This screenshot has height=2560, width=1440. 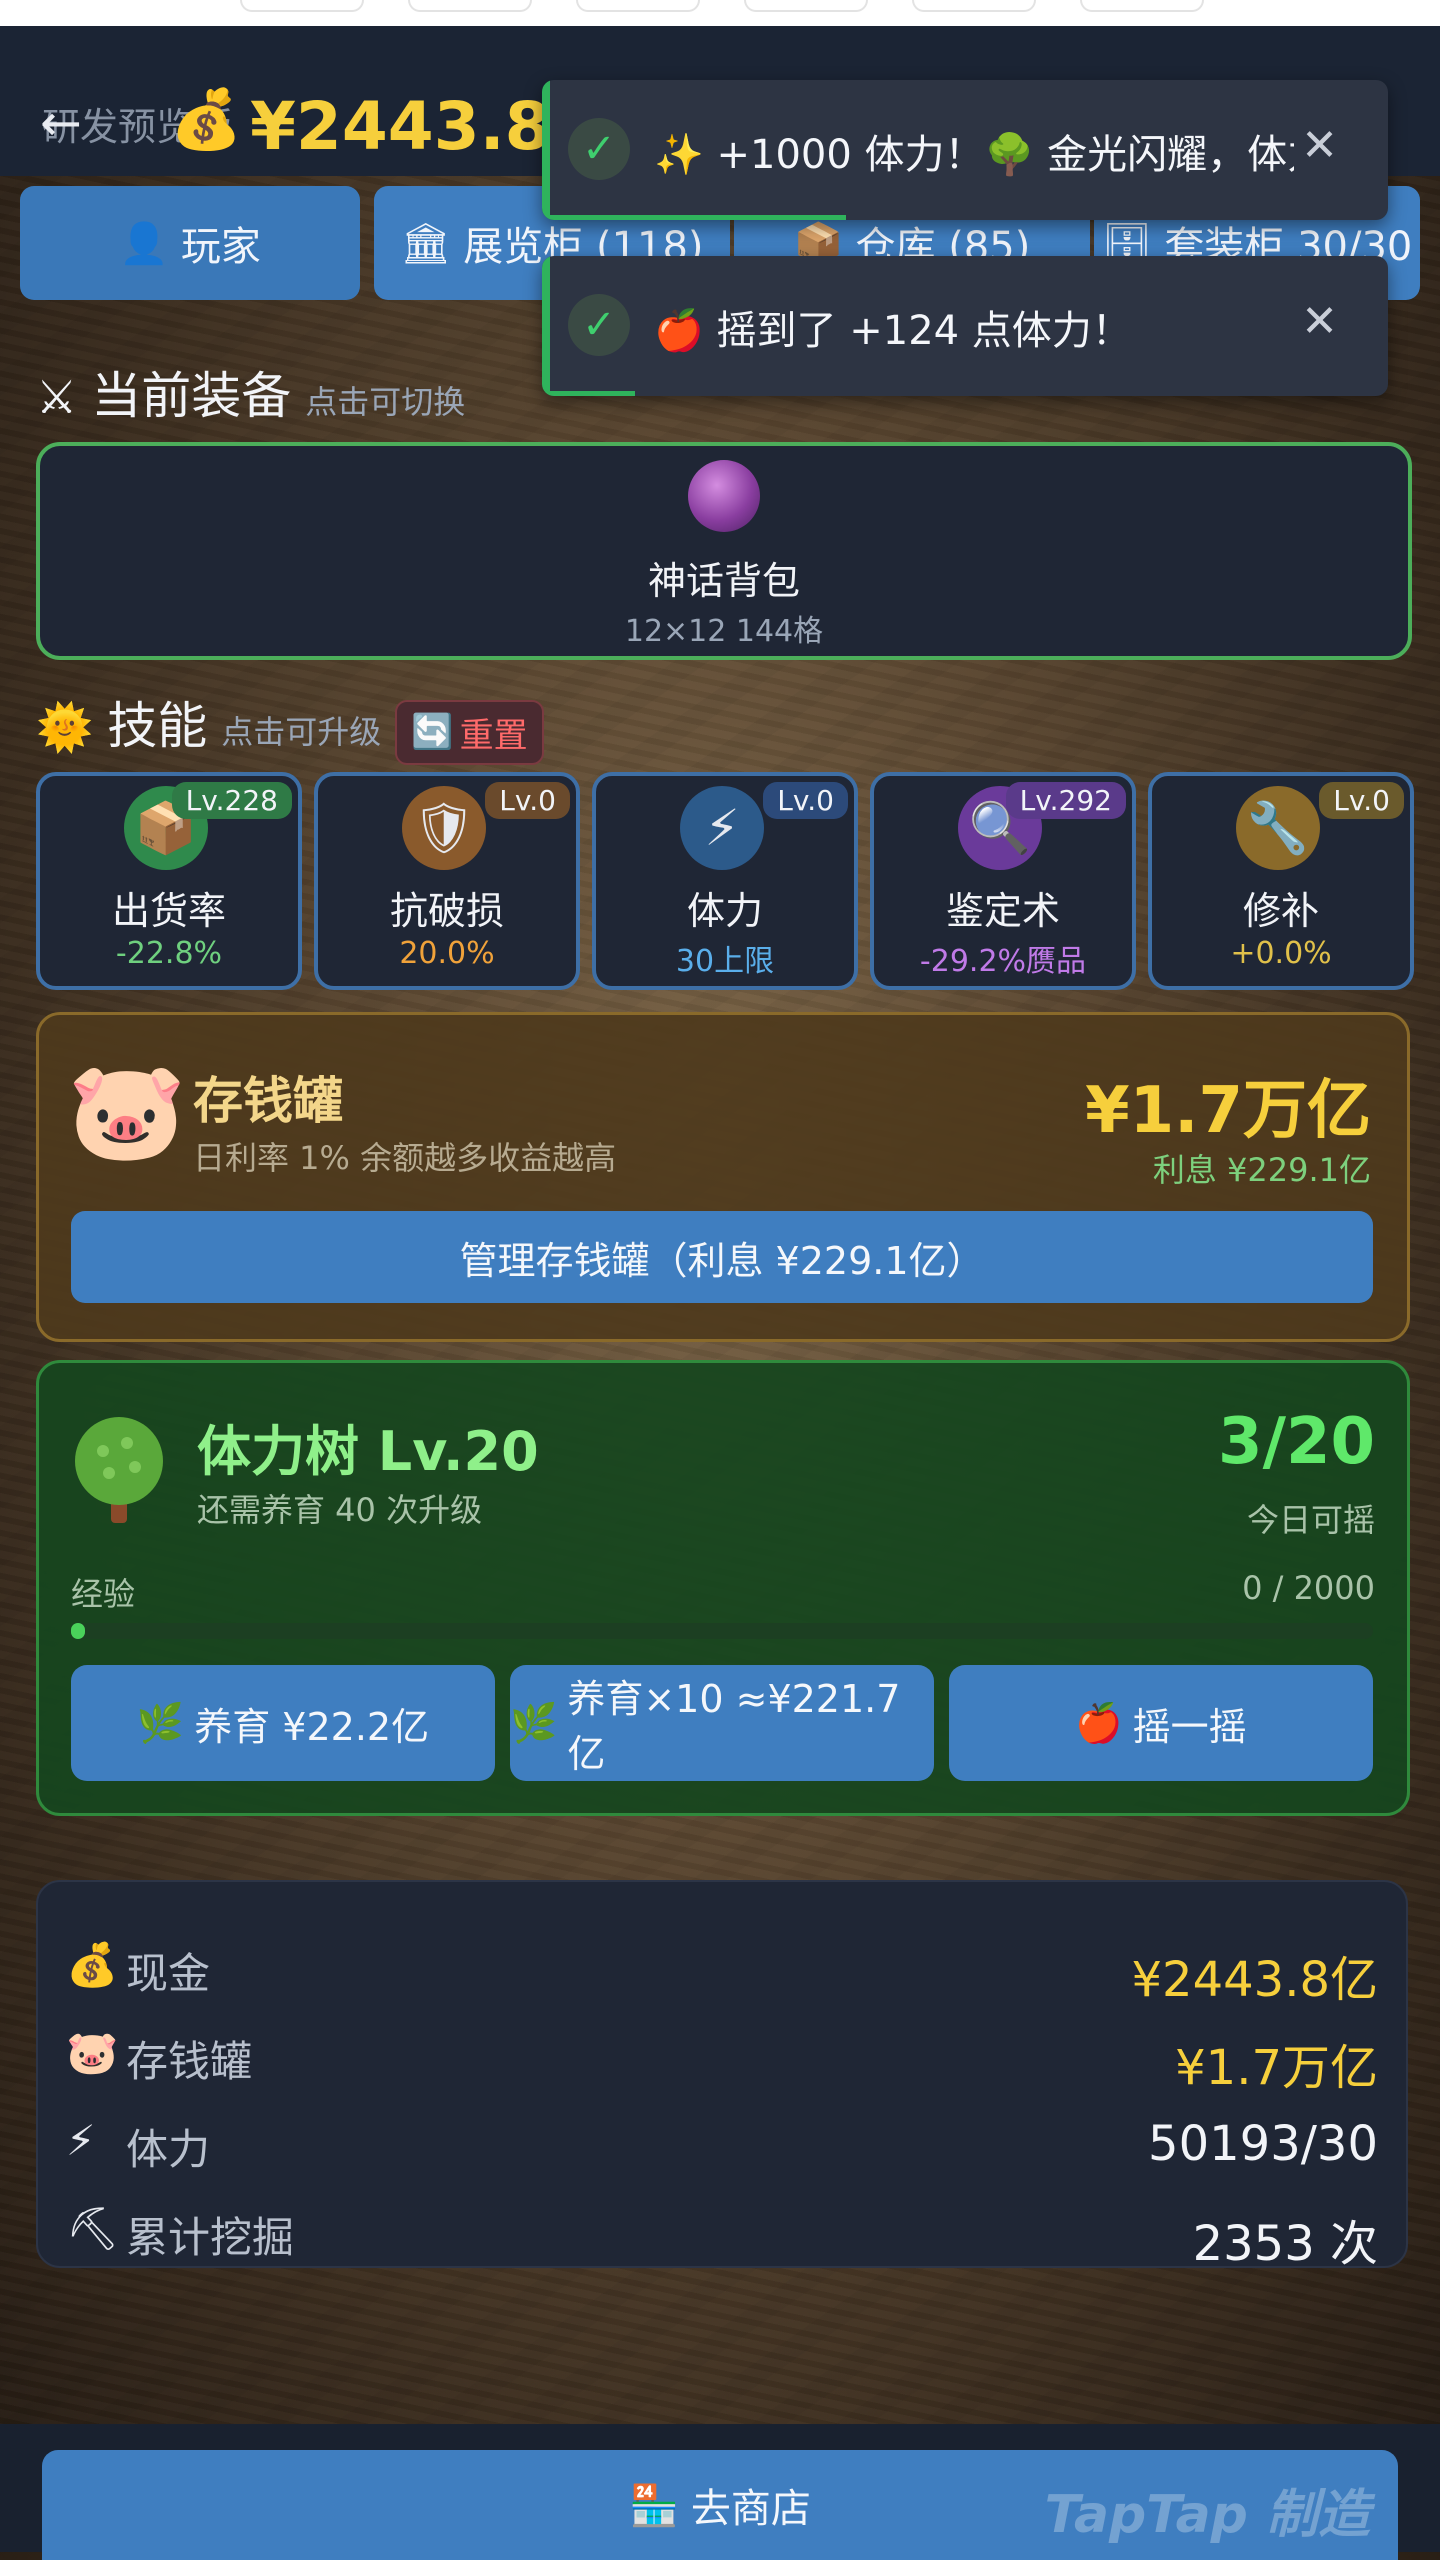 I want to click on equipment-card: 神话背包 12×12 144格, so click(x=724, y=551).